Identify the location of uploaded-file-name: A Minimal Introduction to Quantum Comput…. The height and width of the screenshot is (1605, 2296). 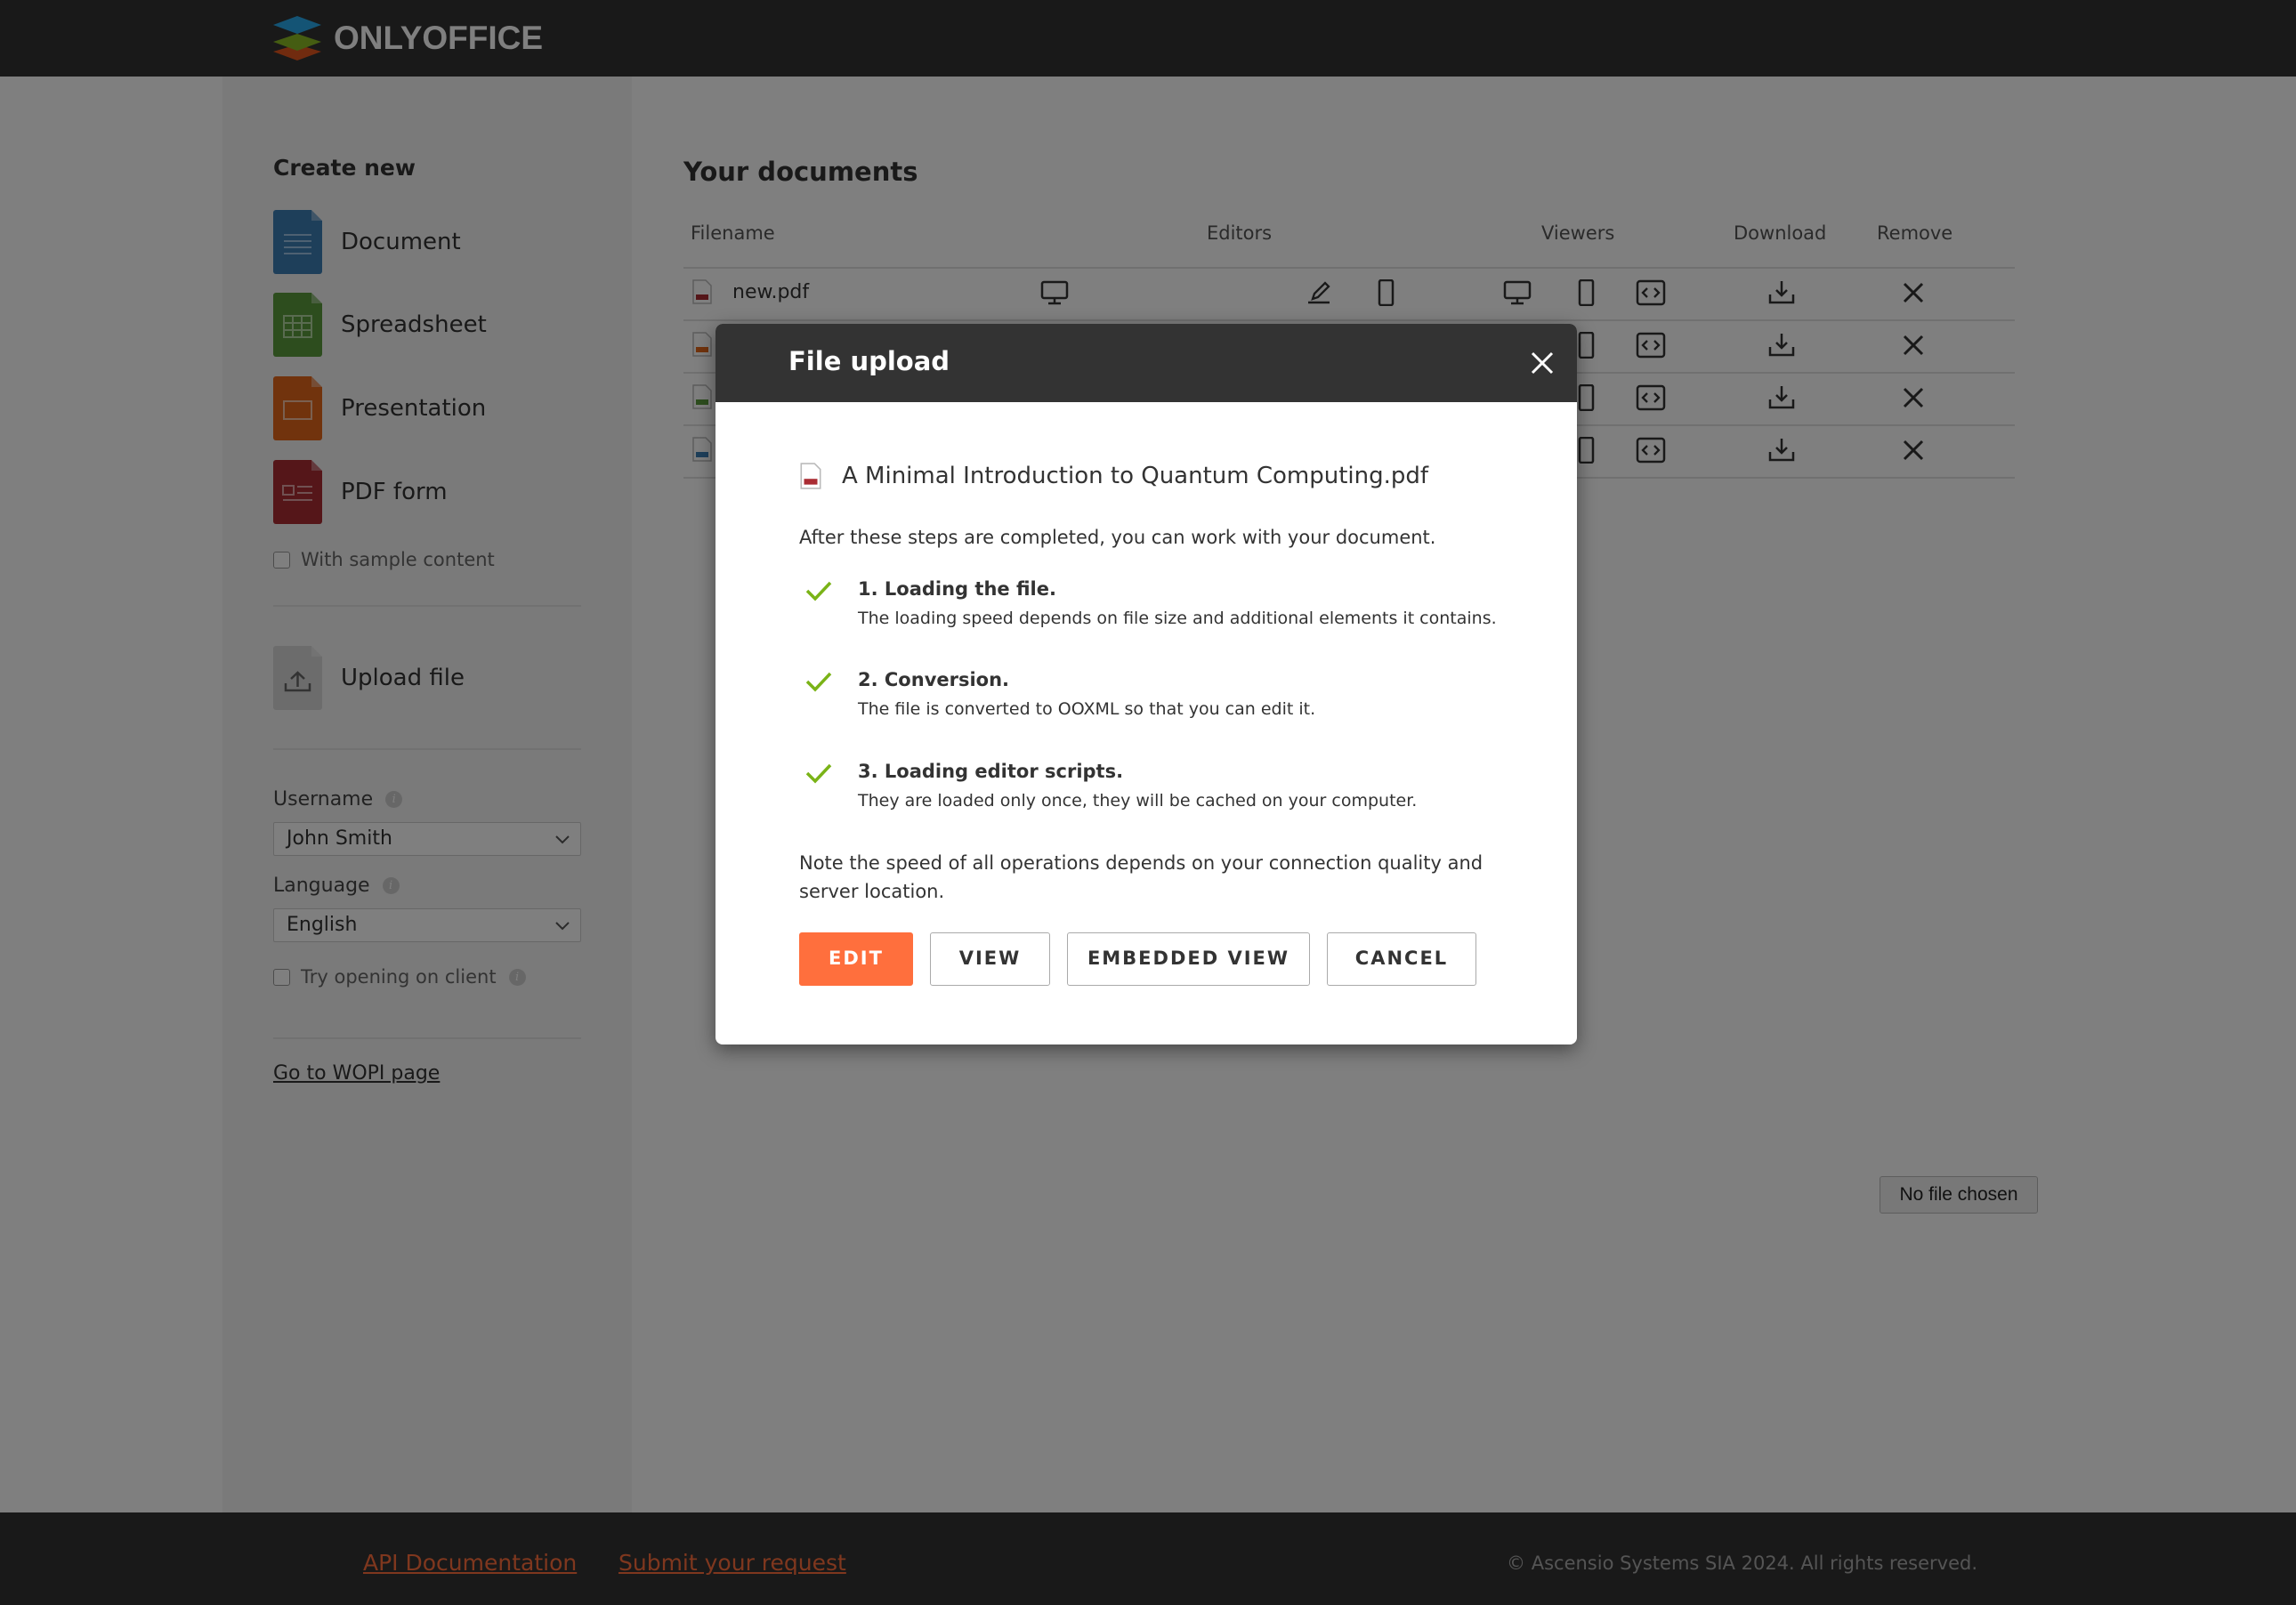
(1135, 476).